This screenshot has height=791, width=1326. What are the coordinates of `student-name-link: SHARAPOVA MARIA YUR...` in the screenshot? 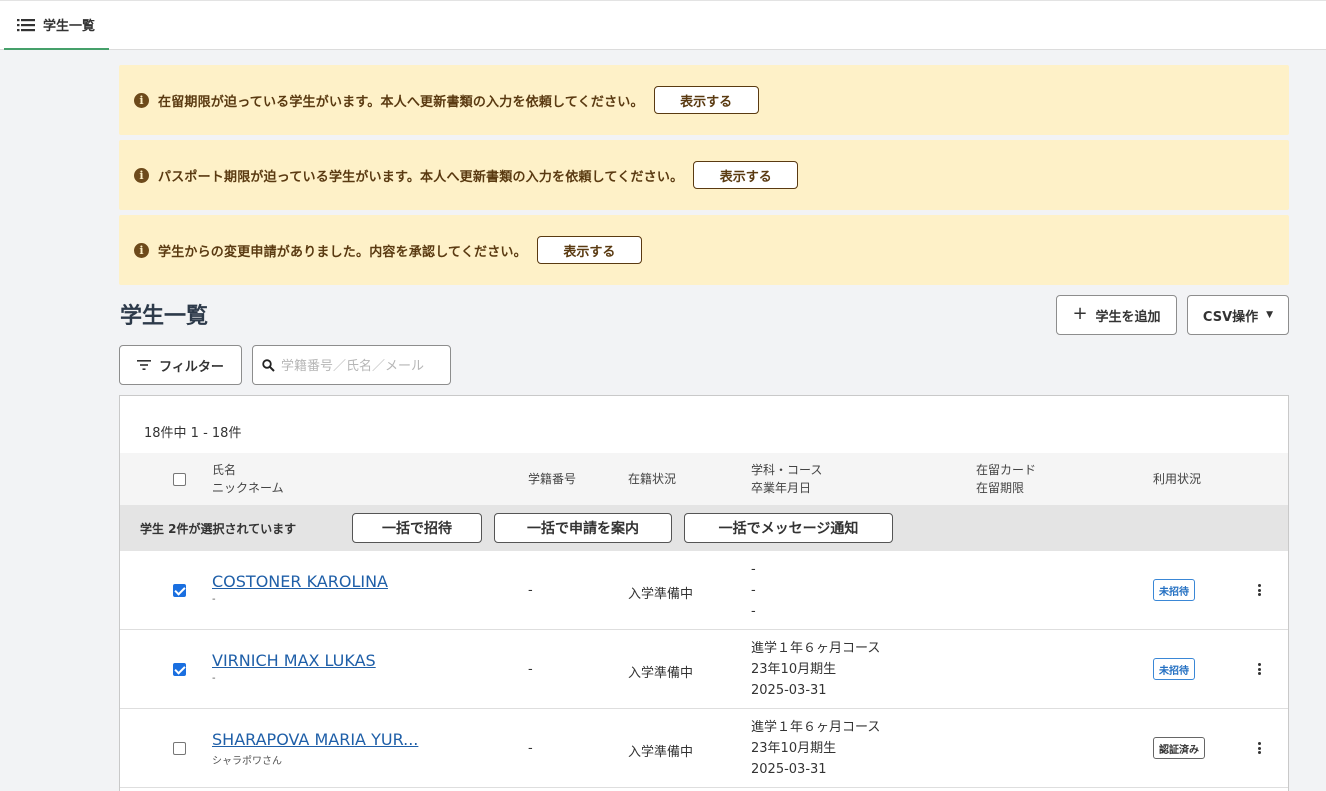 It's located at (315, 739).